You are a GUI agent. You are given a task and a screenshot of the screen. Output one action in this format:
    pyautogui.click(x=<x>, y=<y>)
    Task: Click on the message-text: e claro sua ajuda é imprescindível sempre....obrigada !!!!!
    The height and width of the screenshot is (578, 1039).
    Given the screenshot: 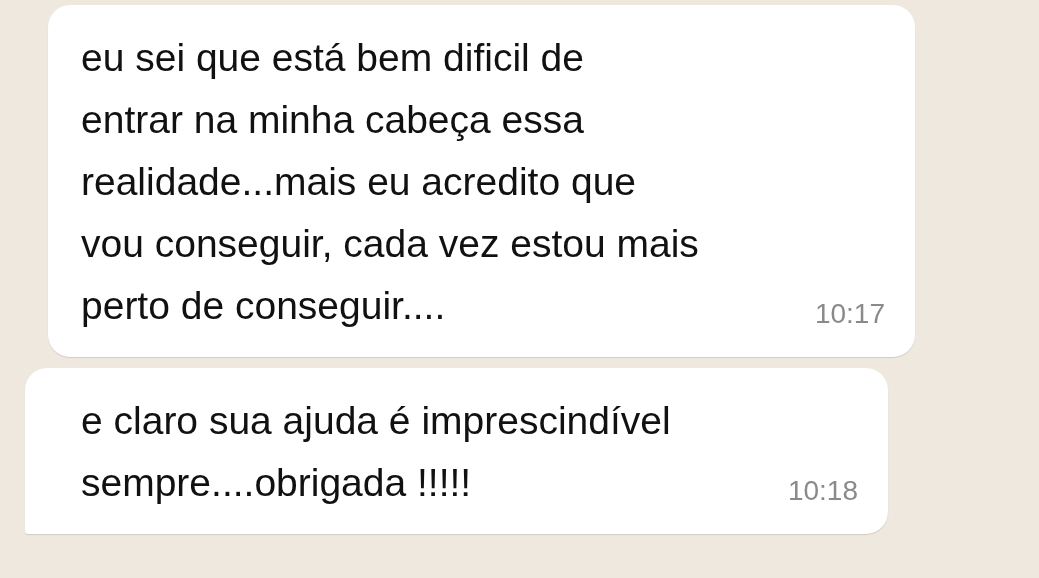 What is the action you would take?
    pyautogui.click(x=376, y=452)
    